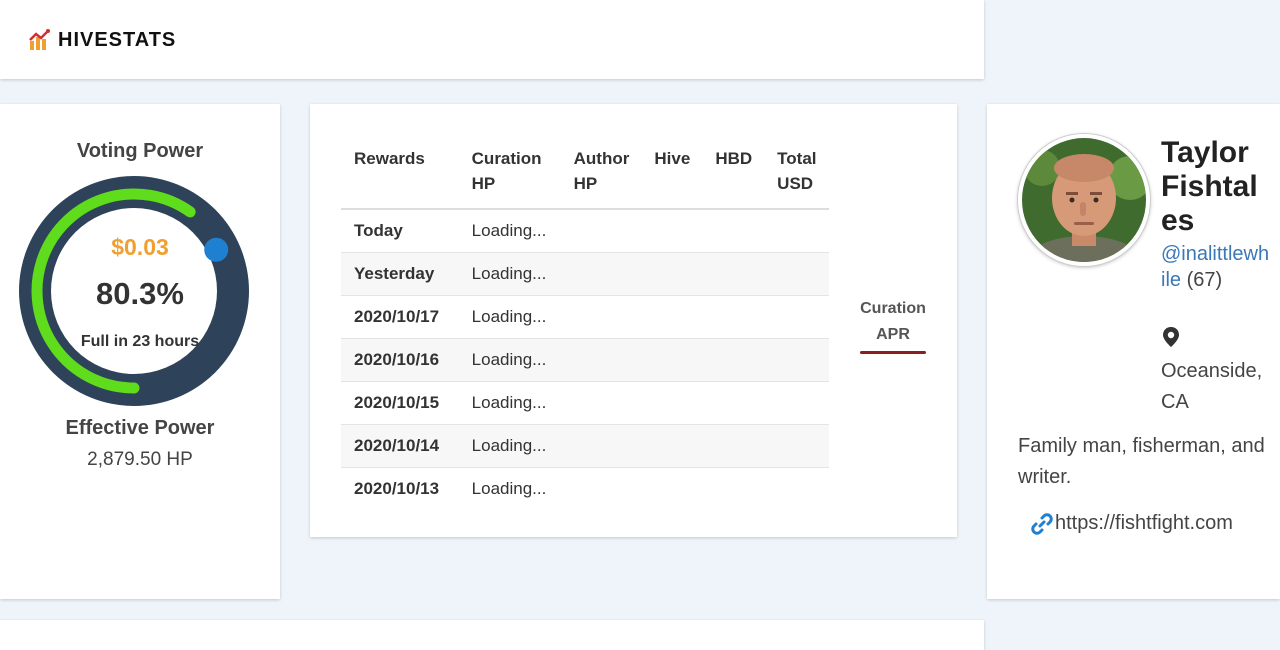  I want to click on bottom-card, so click(492, 635).